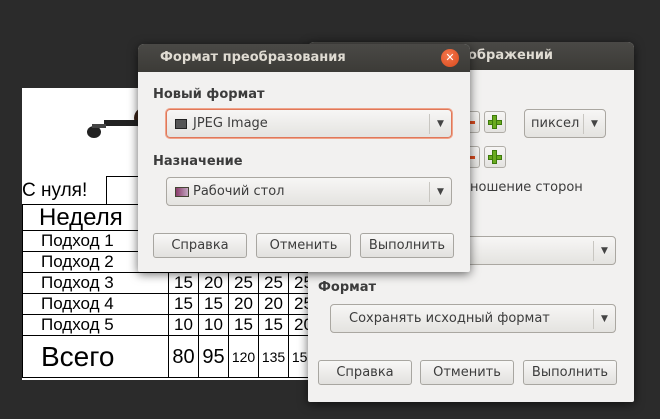 The height and width of the screenshot is (419, 660). I want to click on table-row: Подход 4 15 15 20 20 25, so click(170, 304).